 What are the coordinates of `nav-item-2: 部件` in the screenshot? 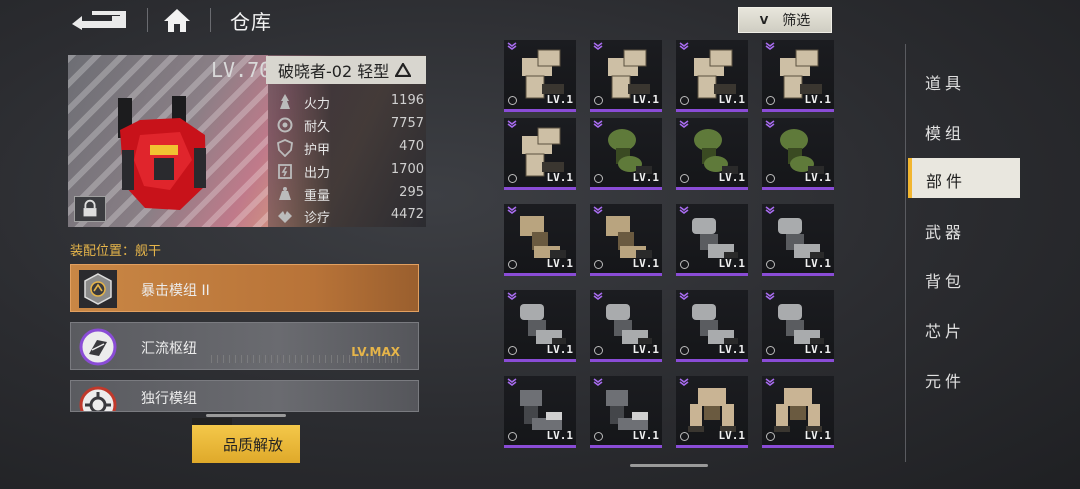 It's located at (964, 178).